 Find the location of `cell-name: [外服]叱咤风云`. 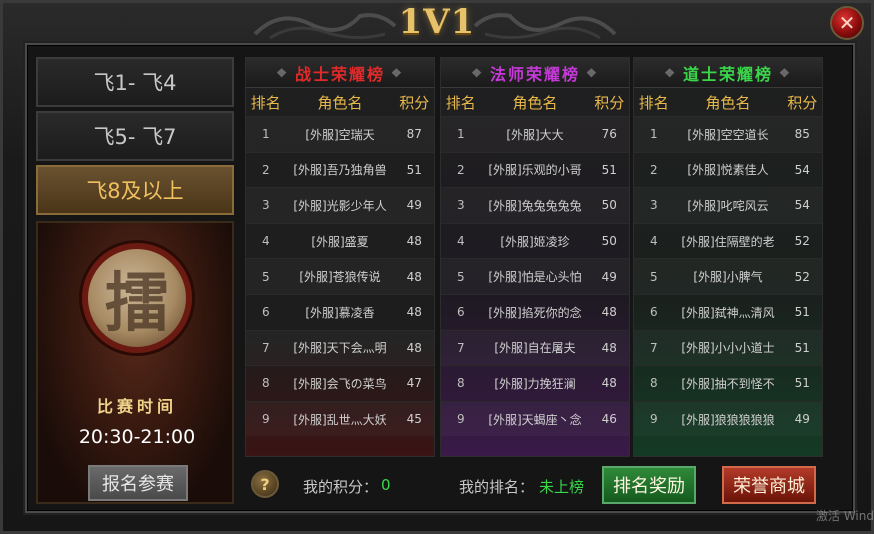

cell-name: [外服]叱咤风云 is located at coordinates (728, 205).